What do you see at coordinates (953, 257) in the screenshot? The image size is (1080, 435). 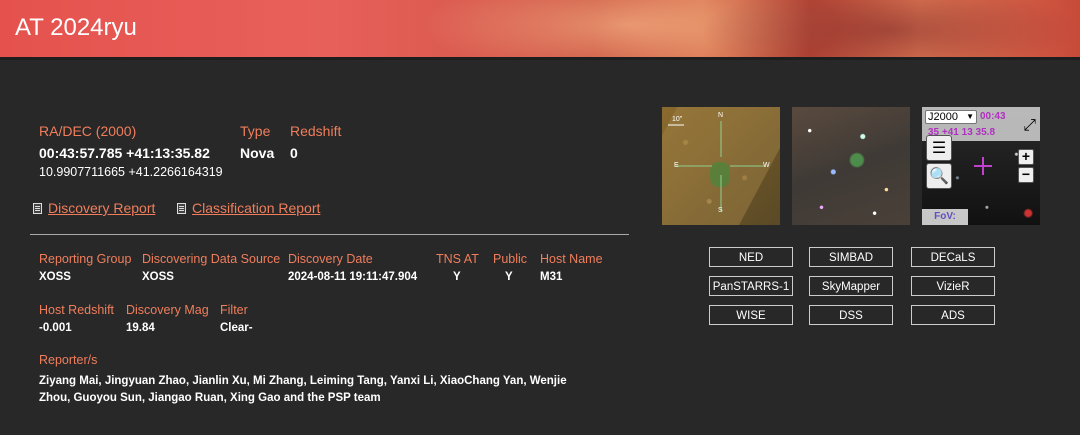 I see `decals-button: DECaLS` at bounding box center [953, 257].